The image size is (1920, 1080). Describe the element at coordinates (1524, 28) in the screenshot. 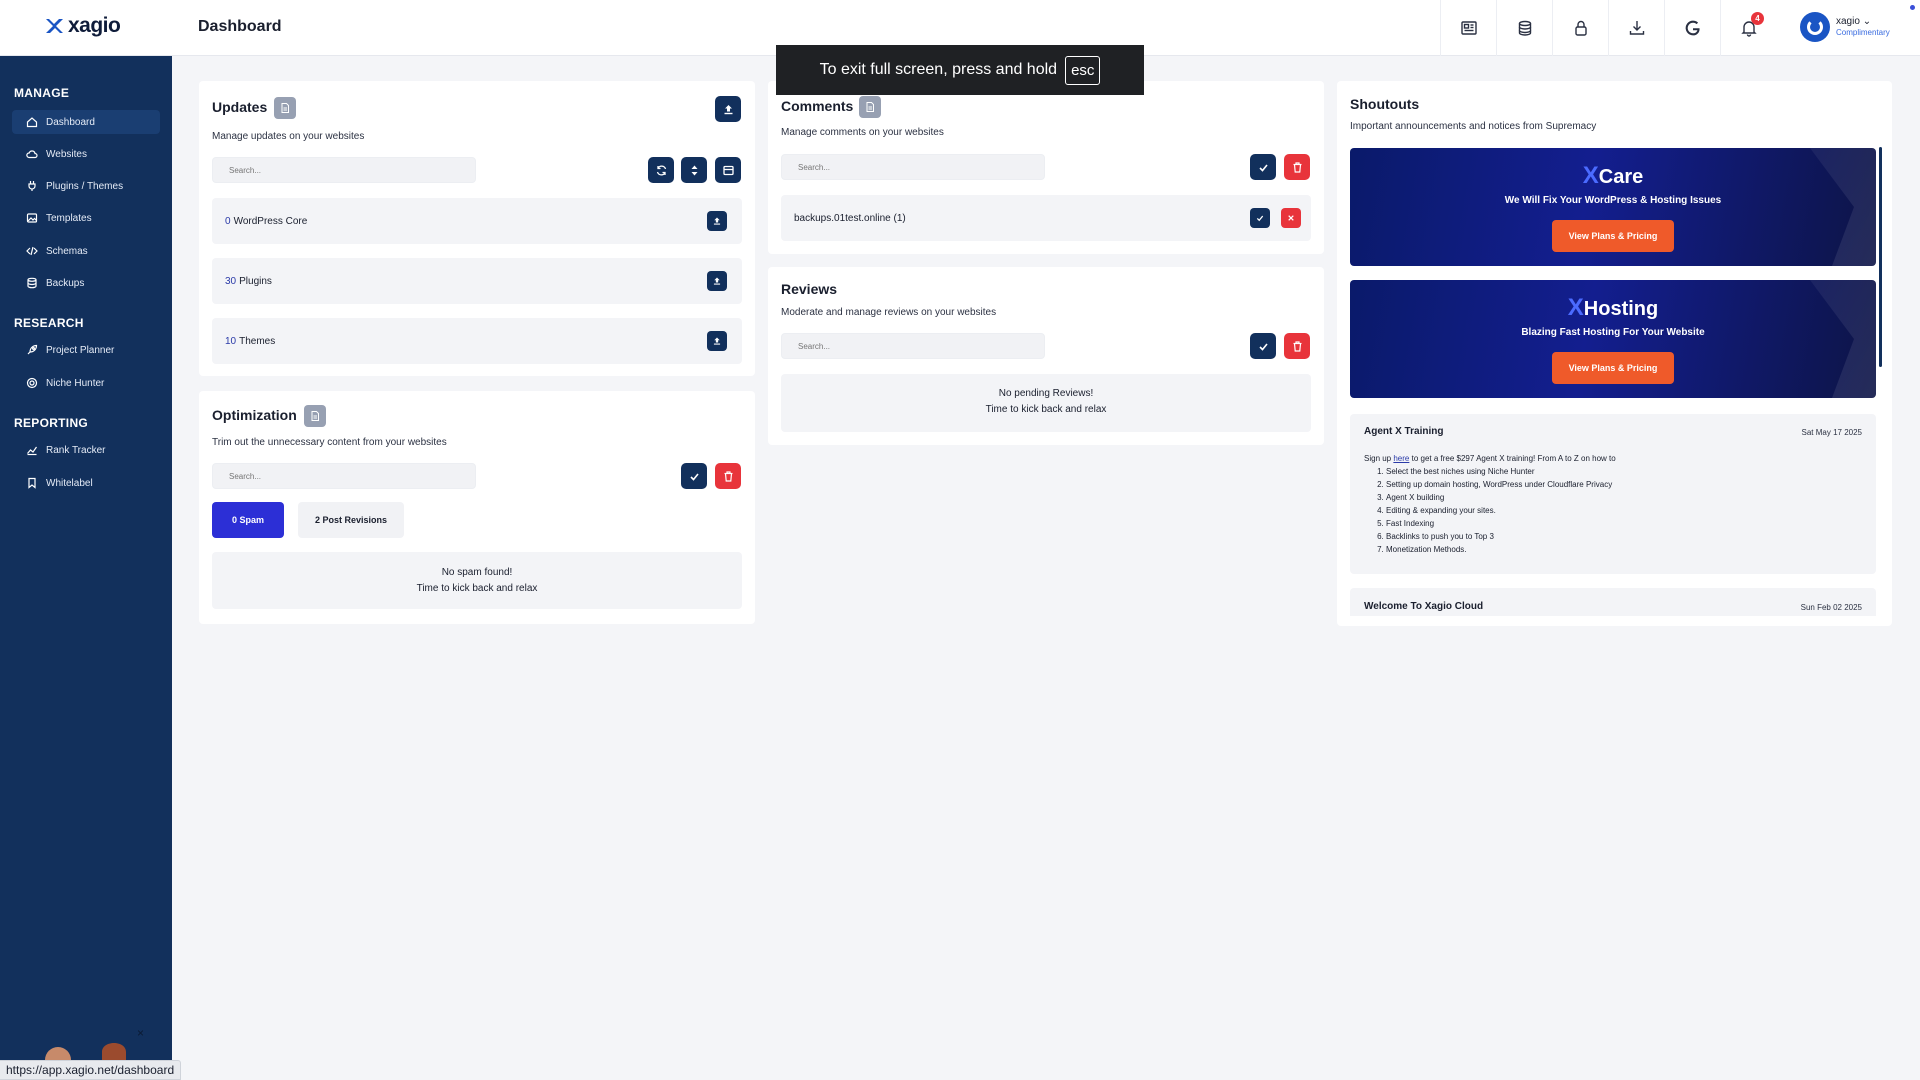

I see `coins-icon` at that location.